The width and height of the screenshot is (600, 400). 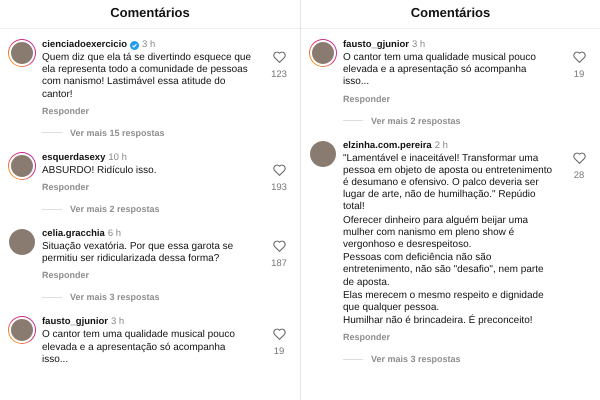 I want to click on comment-text: "Lamentável e inaceitável! Transformar uma pessoa em objeto de aposta ou entretenimento é desumano e ofensivo. O palco deveria ser lugar de arte, não de humilhação." Repúdio total!, so click(x=448, y=183).